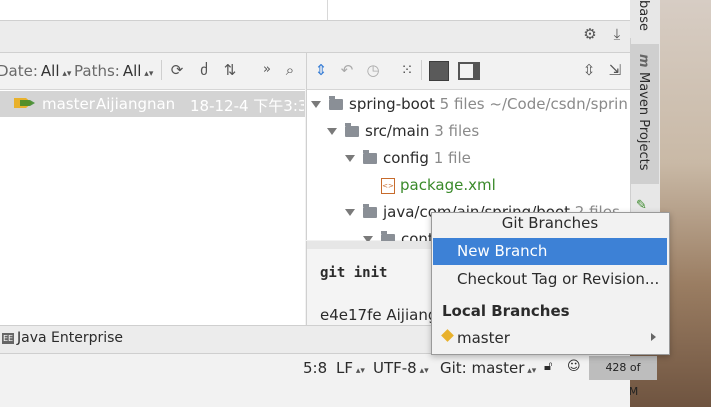  I want to click on paths-filter: Paths: All ▴▾, so click(113, 71).